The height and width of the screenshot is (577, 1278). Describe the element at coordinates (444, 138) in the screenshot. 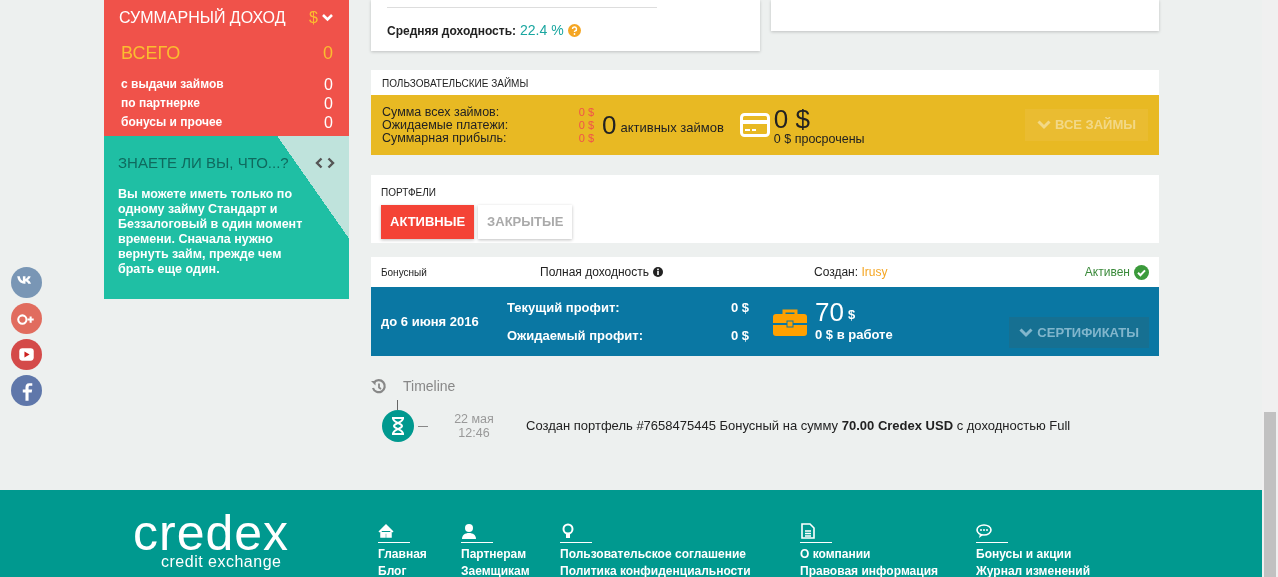

I see `summary-label: Суммарная прибыль:` at that location.